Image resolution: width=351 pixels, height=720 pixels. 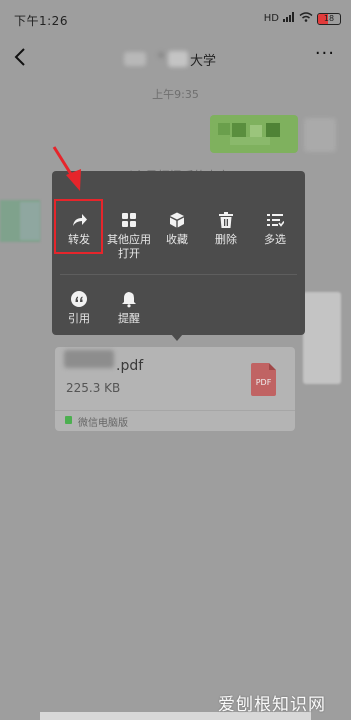 I want to click on back-icon, so click(x=21, y=57).